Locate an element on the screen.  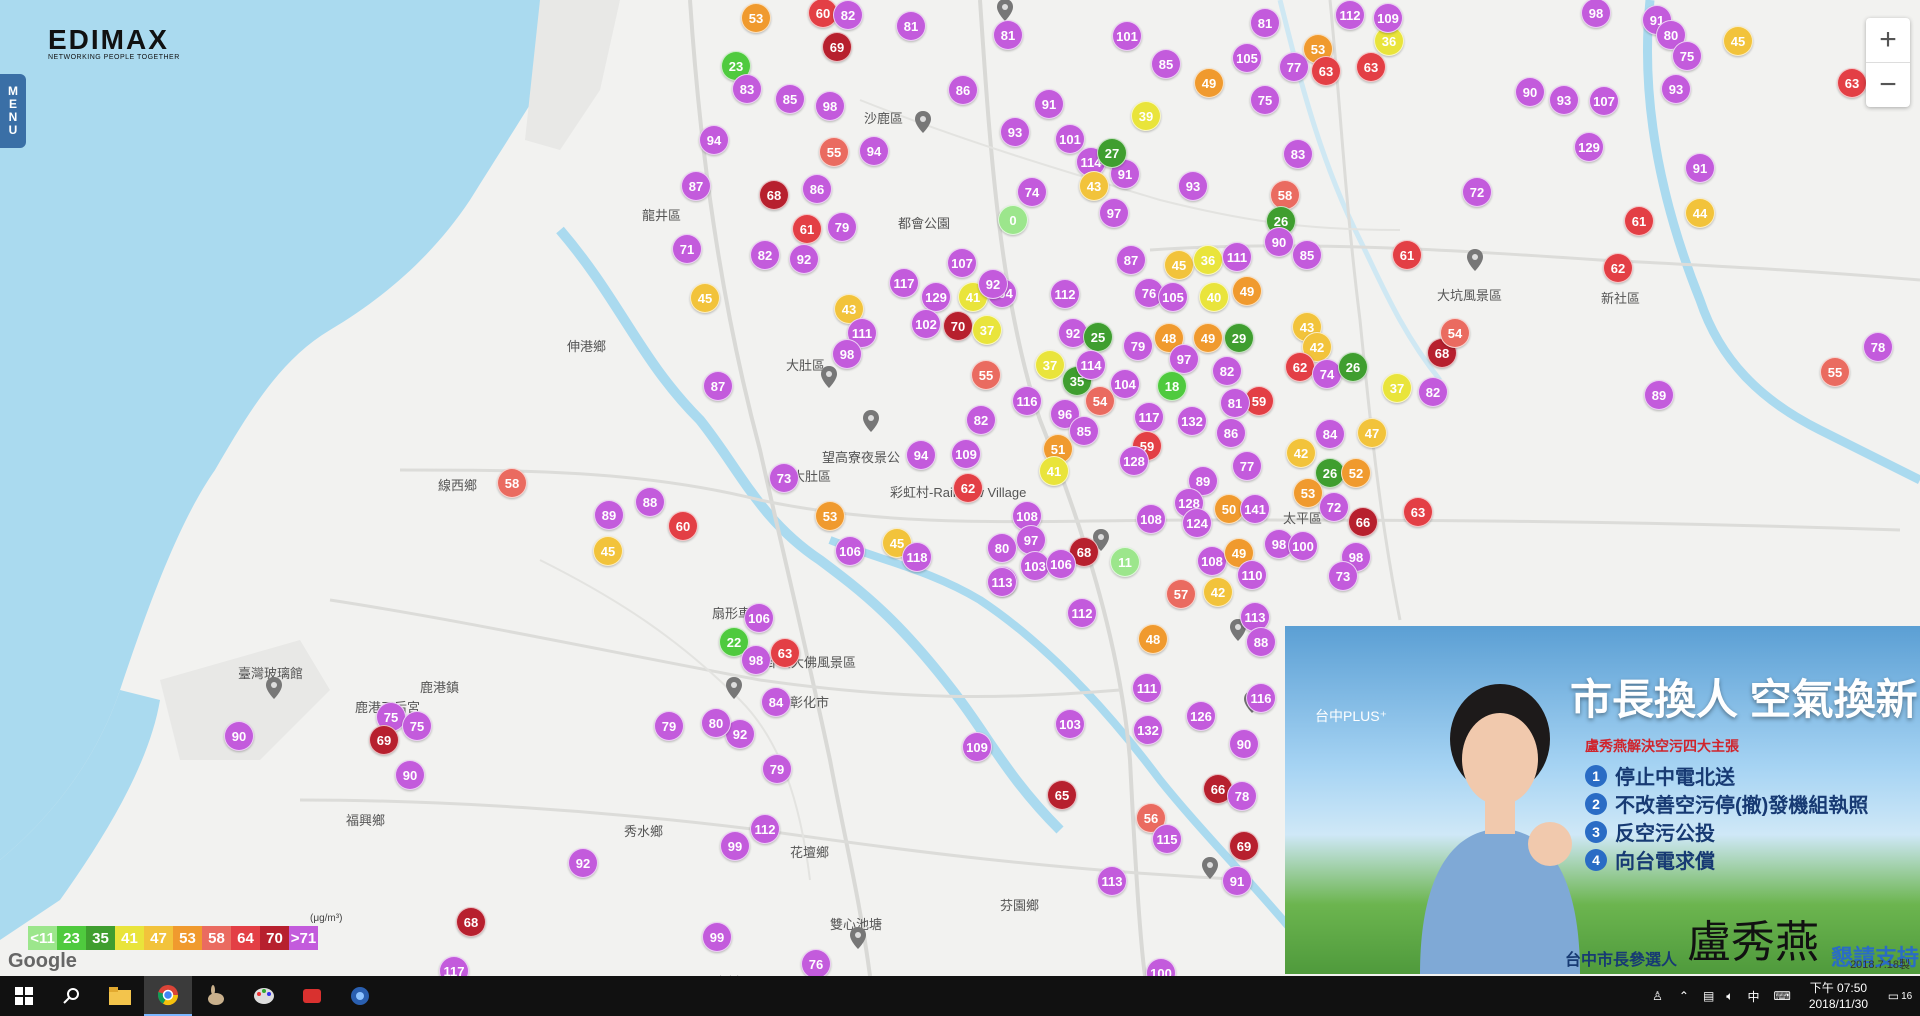
network-icon: ▤ is located at coordinates (1708, 996).